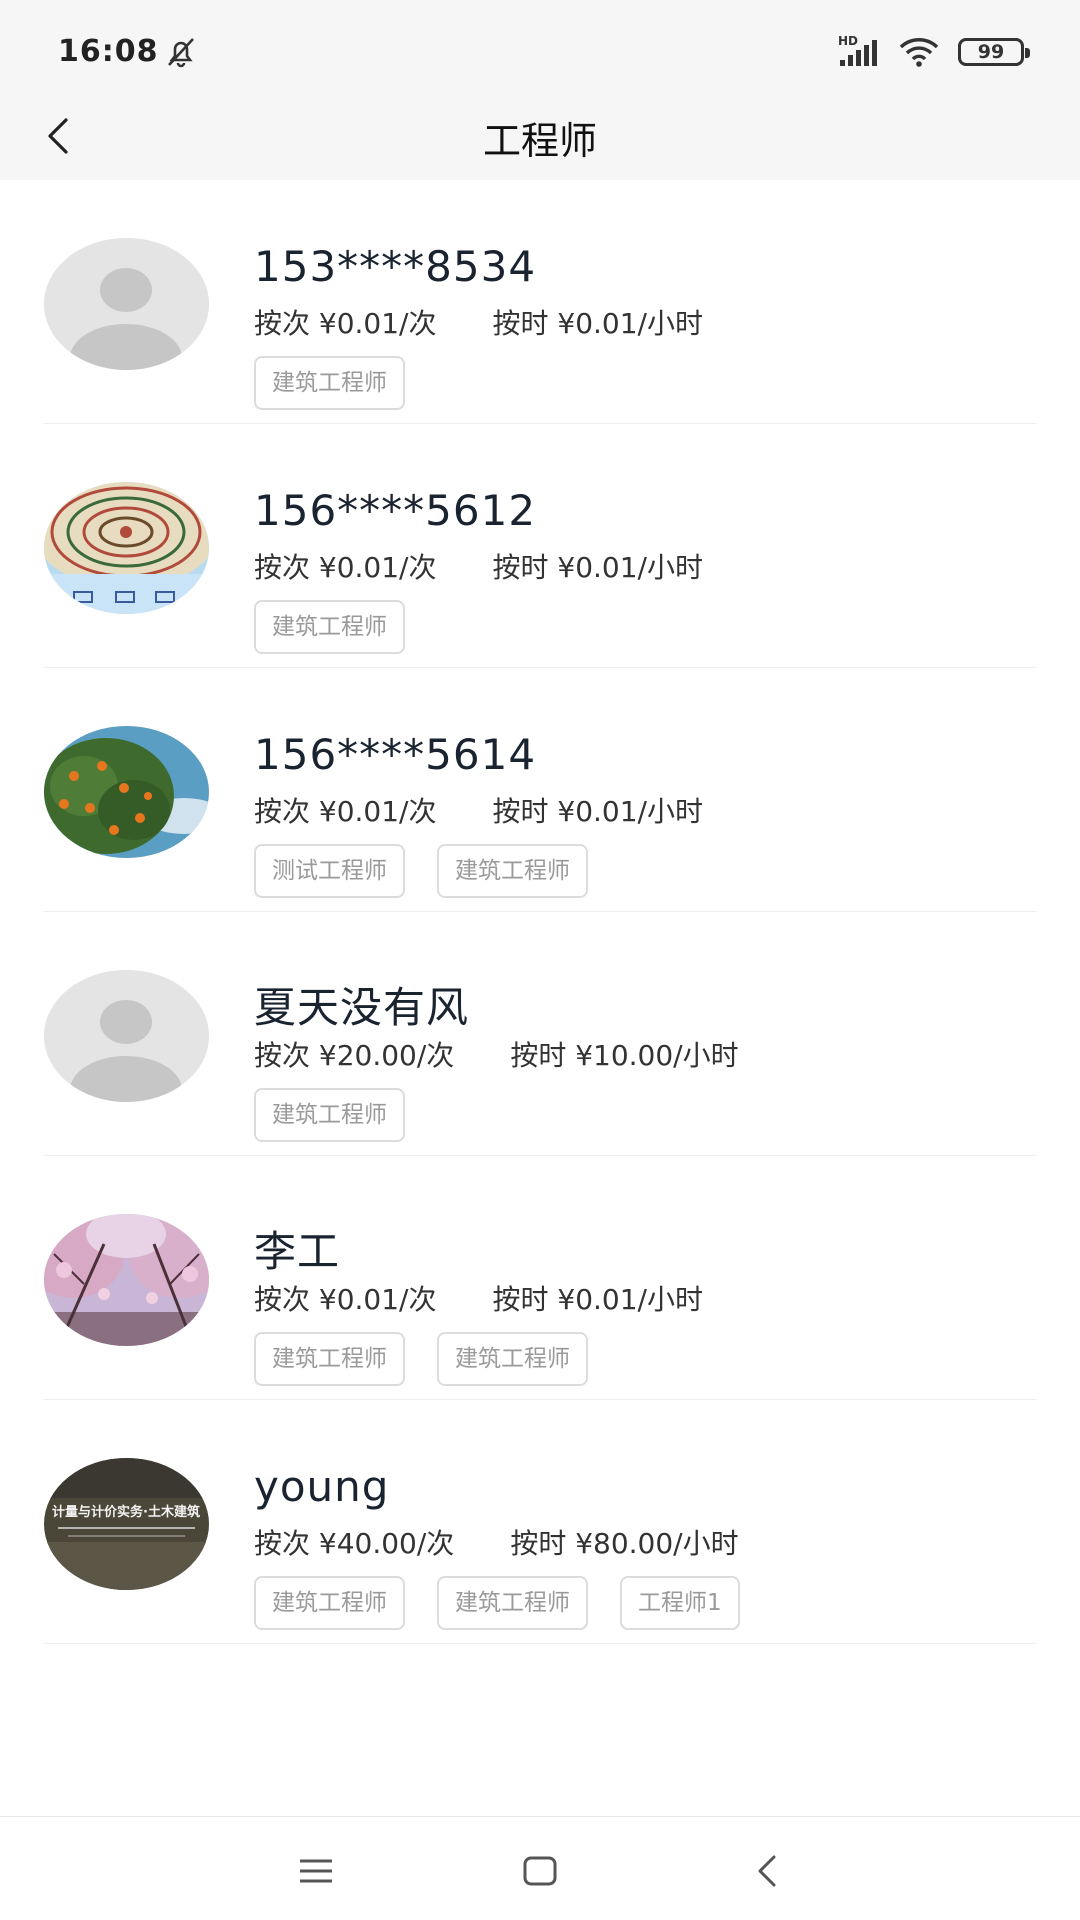  What do you see at coordinates (329, 871) in the screenshot?
I see `skill-tag: 测试工程师` at bounding box center [329, 871].